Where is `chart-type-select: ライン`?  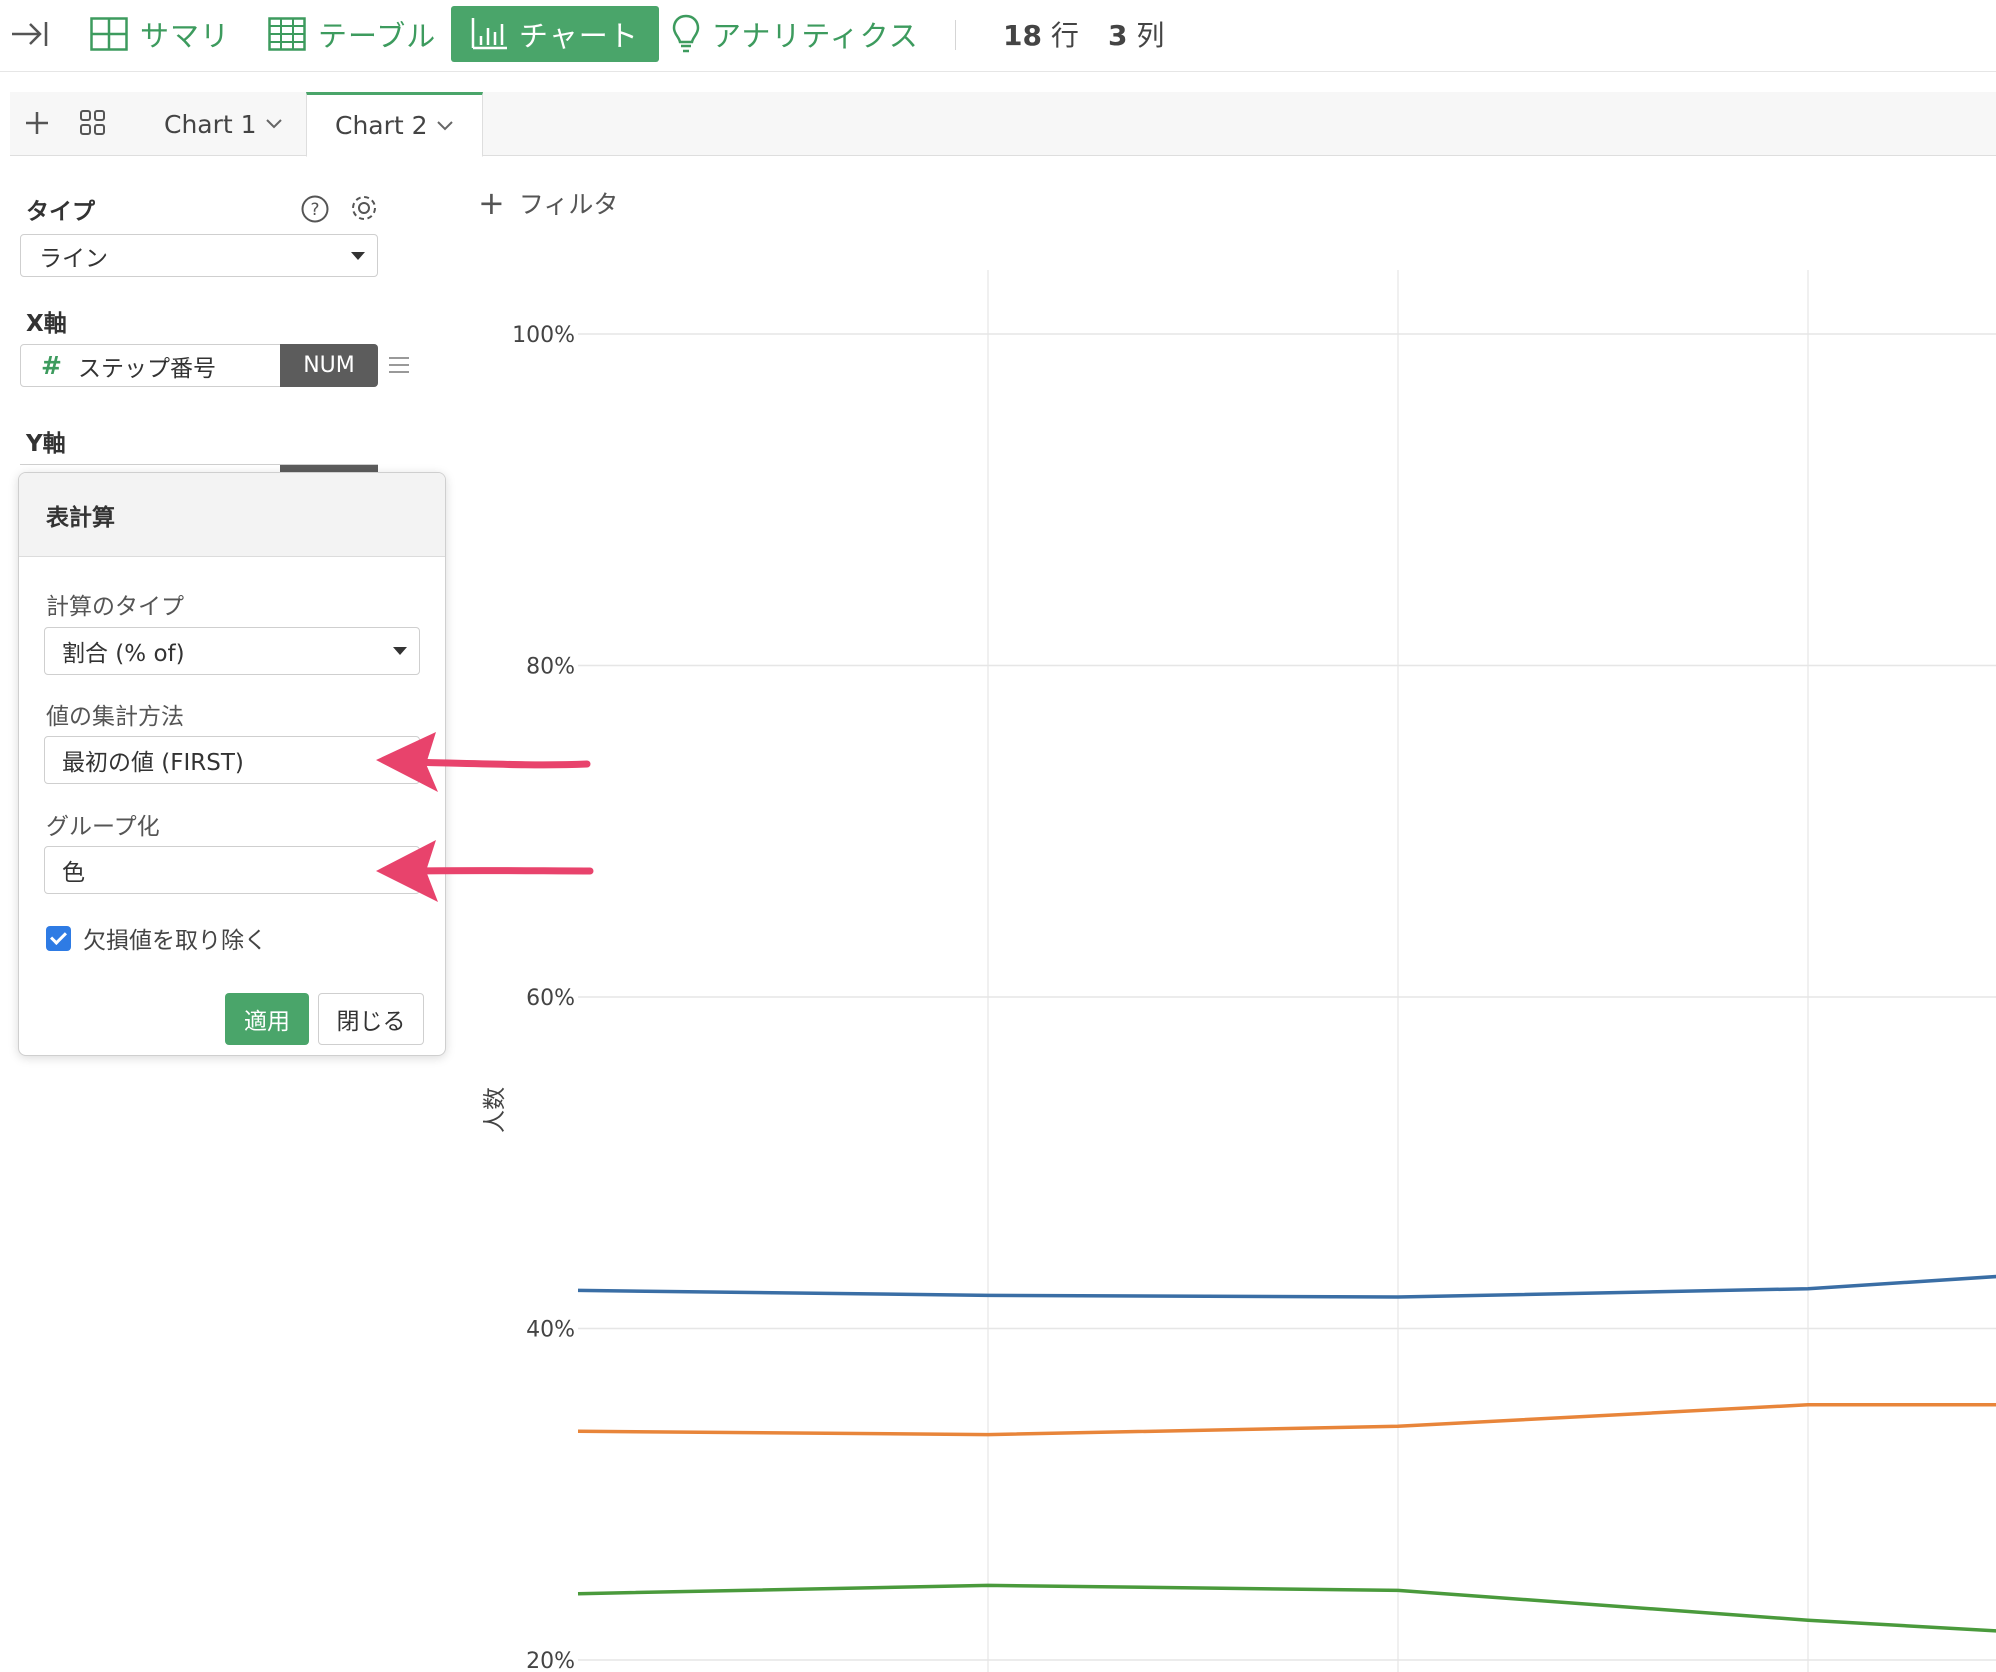 chart-type-select: ライン is located at coordinates (199, 255).